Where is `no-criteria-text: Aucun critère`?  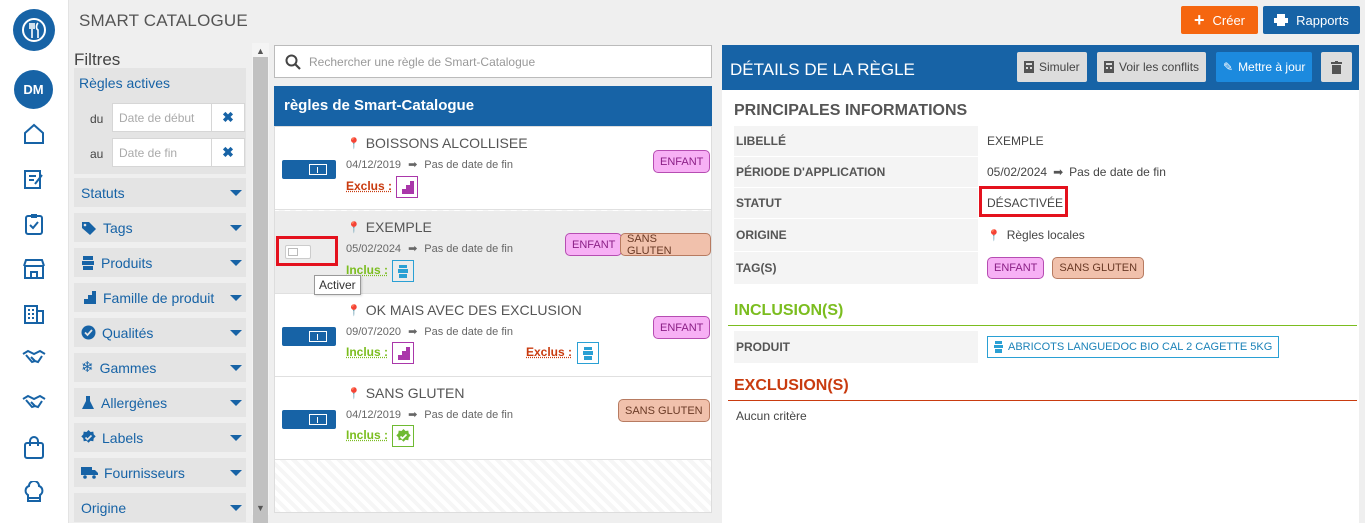
no-criteria-text: Aucun critère is located at coordinates (771, 416).